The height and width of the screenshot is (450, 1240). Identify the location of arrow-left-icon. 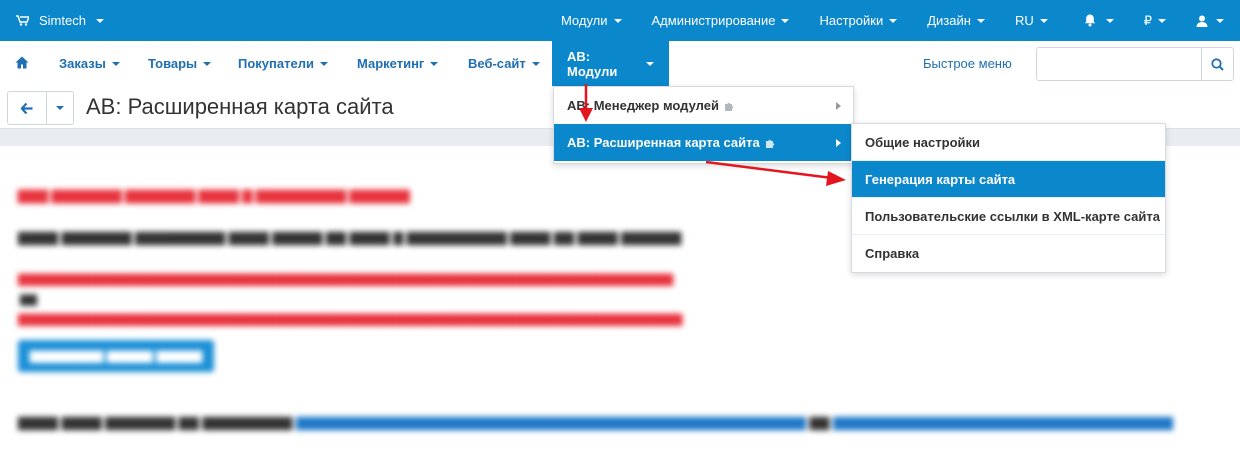
(27, 108).